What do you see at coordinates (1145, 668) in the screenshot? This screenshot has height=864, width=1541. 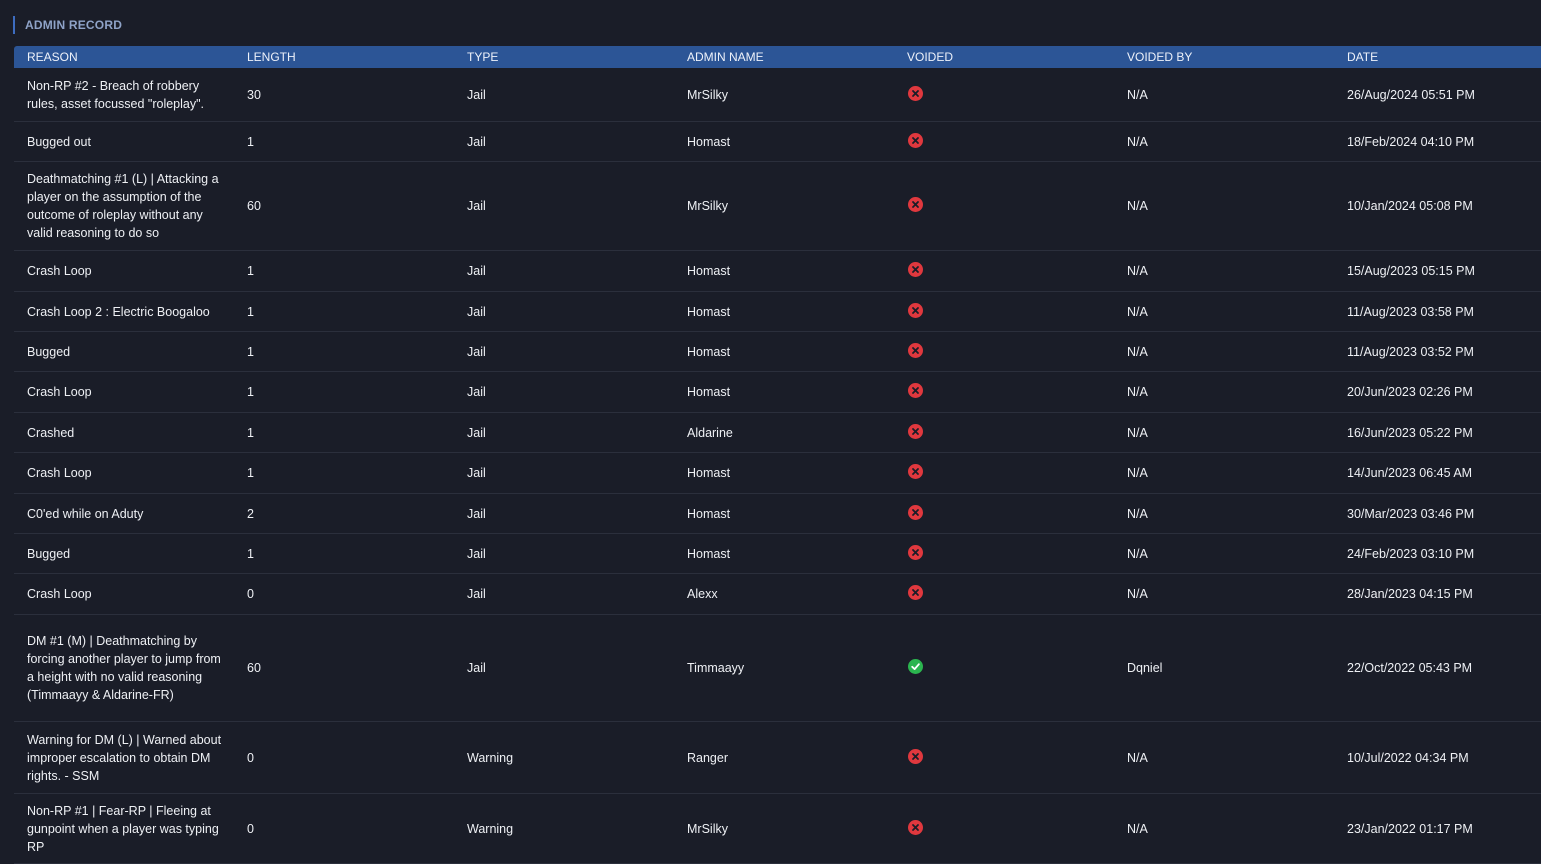 I see `voided-by-cell: Dqniel` at bounding box center [1145, 668].